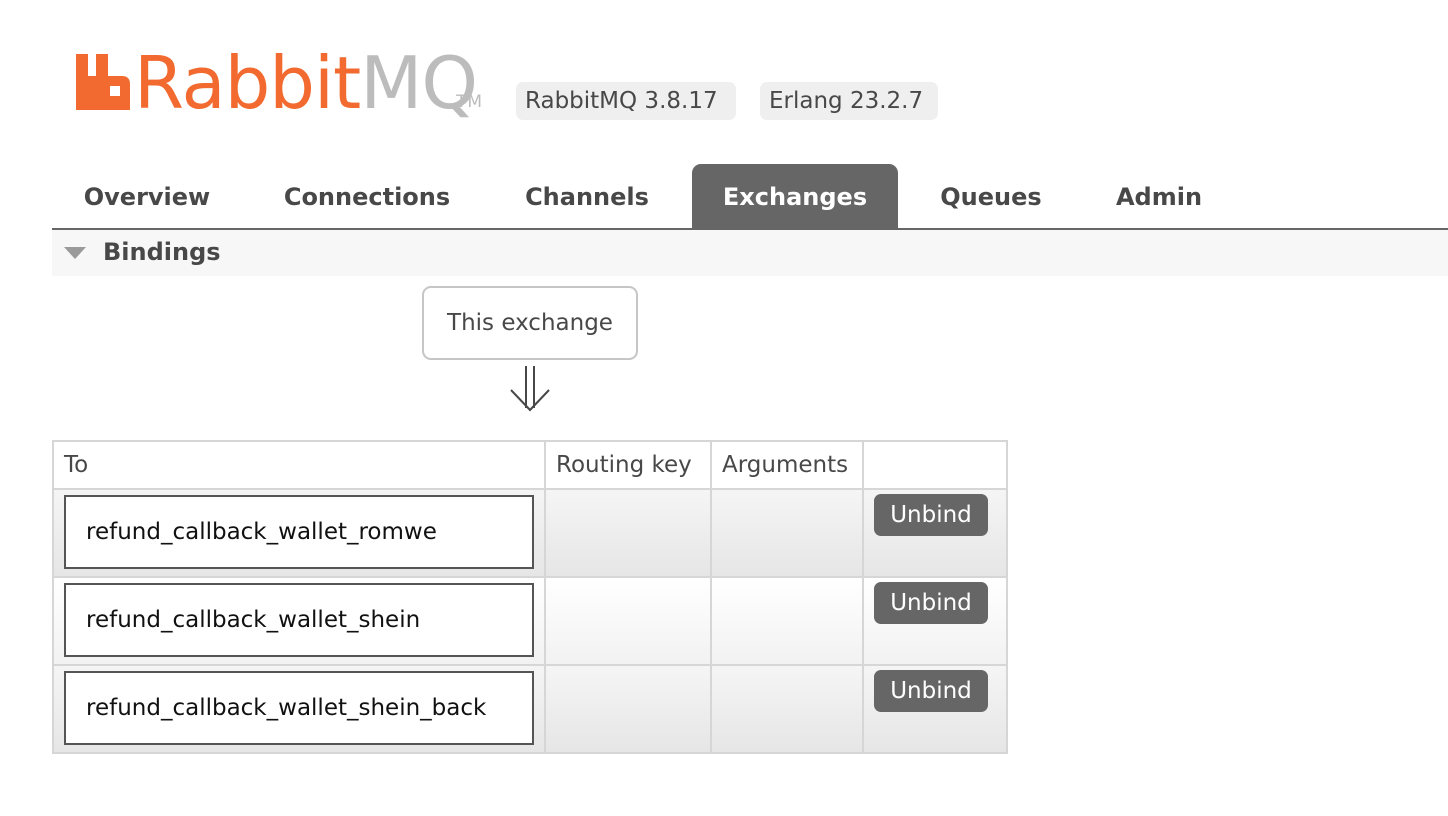 This screenshot has width=1448, height=816. What do you see at coordinates (935, 465) in the screenshot?
I see `column-header-actions` at bounding box center [935, 465].